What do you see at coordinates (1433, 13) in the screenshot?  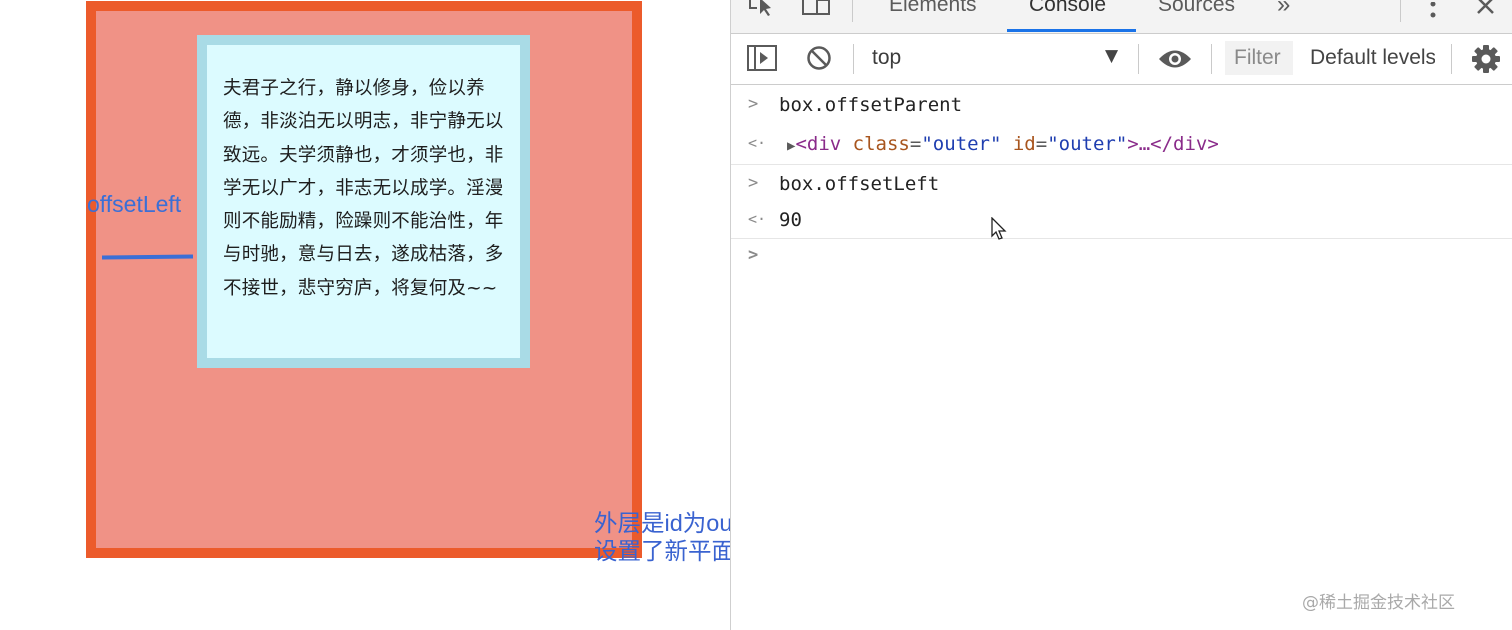 I see `more-vertical-icon` at bounding box center [1433, 13].